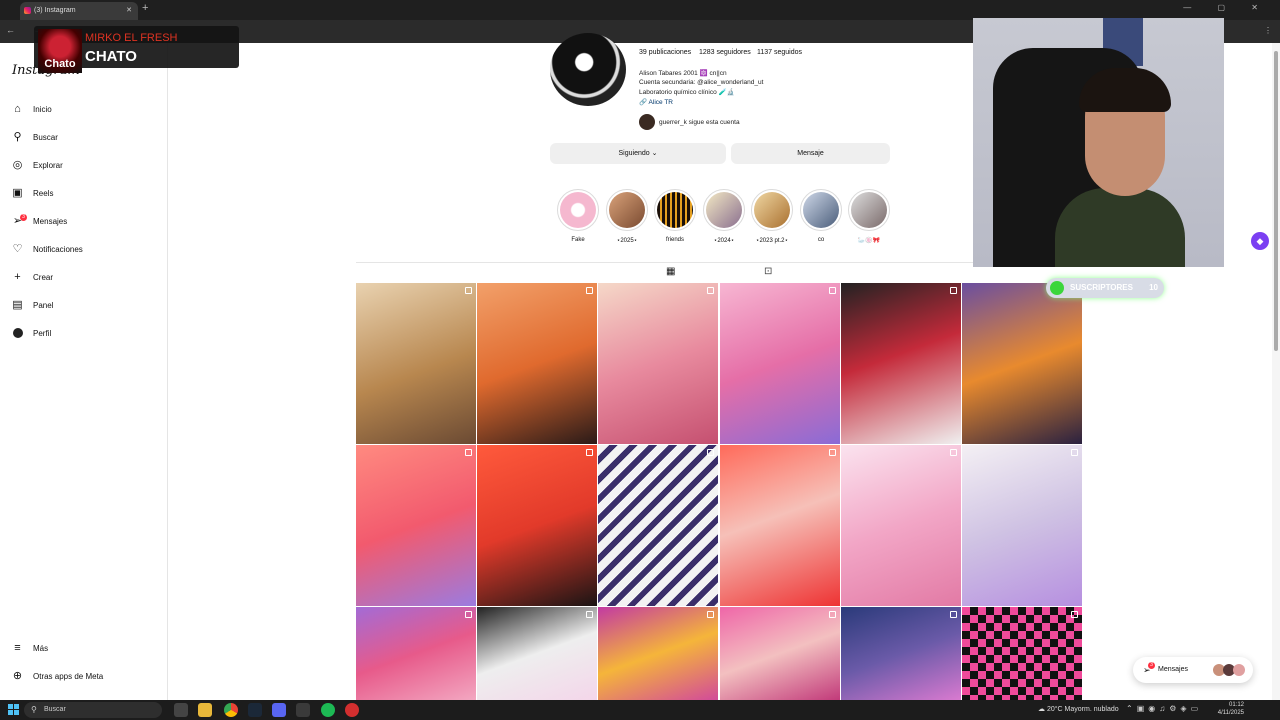 The width and height of the screenshot is (1280, 720). Describe the element at coordinates (1173, 669) in the screenshot. I see `messages-pill-label: Mensajes` at that location.